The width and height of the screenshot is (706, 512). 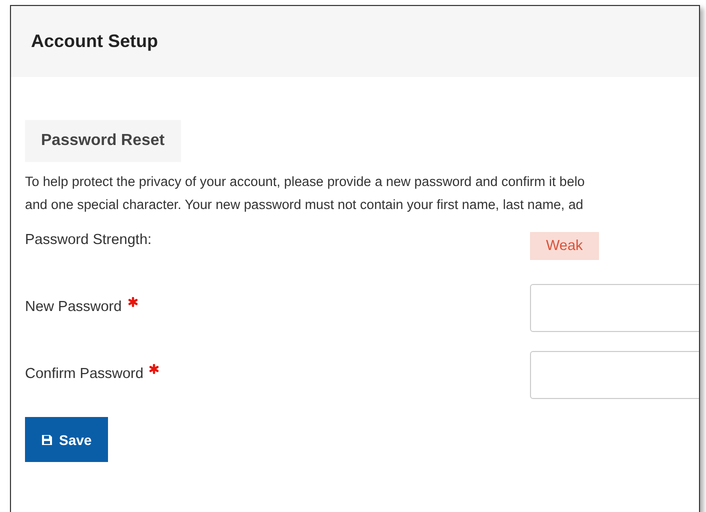 What do you see at coordinates (305, 182) in the screenshot?
I see `instruction-text: To help protect the privacy of your account, please provide a new password and confirm it belo` at bounding box center [305, 182].